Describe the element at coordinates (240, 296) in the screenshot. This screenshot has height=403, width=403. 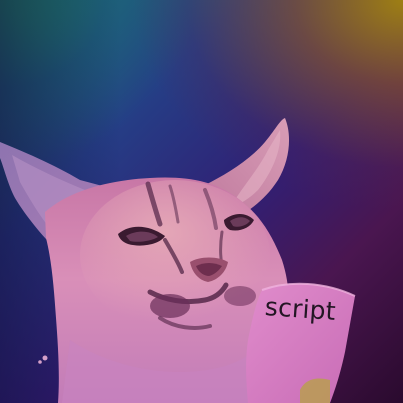
I see `muzzle-patch-right` at that location.